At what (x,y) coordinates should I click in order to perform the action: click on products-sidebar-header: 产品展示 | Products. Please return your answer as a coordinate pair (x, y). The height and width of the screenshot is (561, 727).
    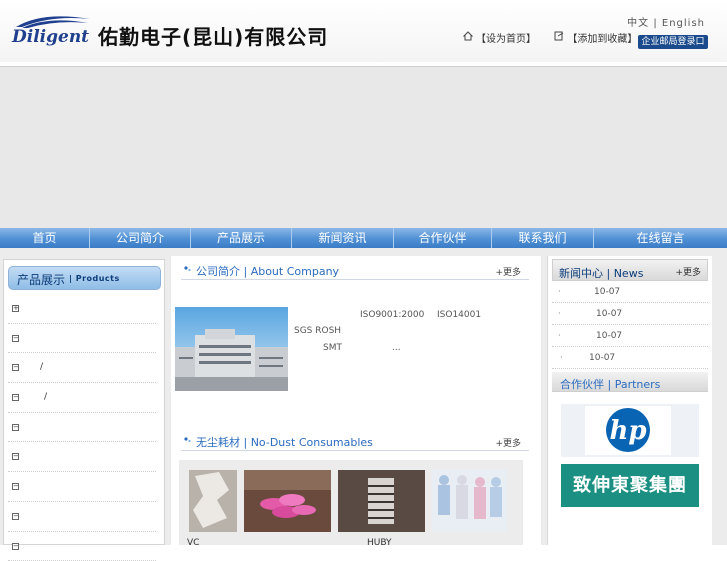
    Looking at the image, I should click on (84, 278).